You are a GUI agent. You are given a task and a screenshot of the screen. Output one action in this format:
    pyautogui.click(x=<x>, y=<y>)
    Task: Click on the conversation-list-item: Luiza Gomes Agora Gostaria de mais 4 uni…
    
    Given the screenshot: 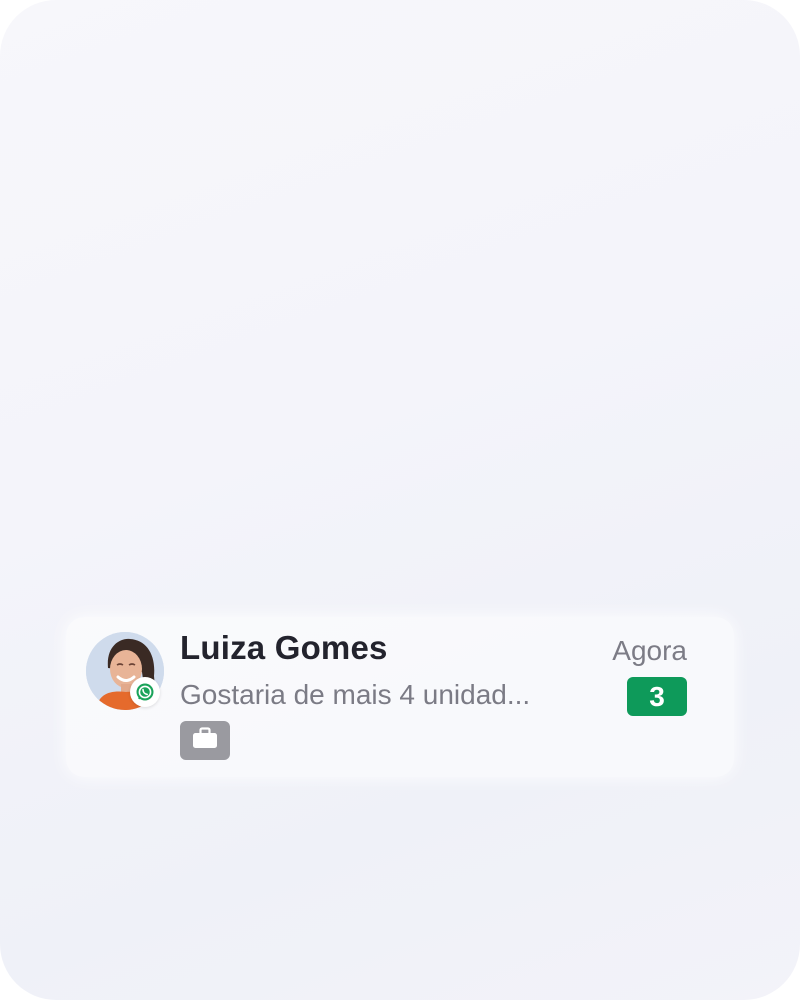 What is the action you would take?
    pyautogui.click(x=400, y=697)
    